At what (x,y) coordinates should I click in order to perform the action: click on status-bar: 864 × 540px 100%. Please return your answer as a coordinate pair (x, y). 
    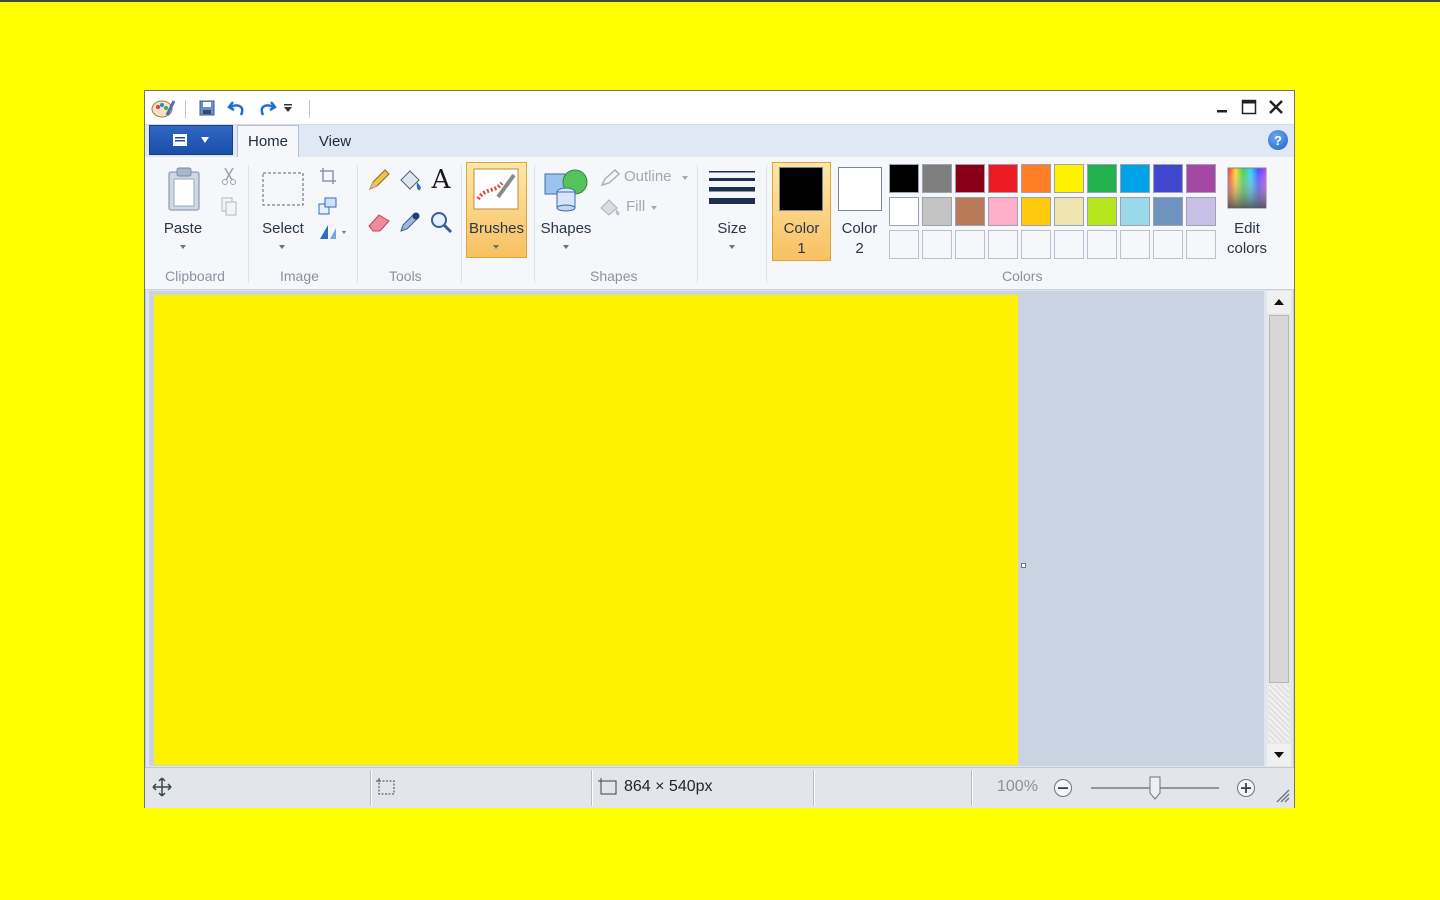
    Looking at the image, I should click on (719, 787).